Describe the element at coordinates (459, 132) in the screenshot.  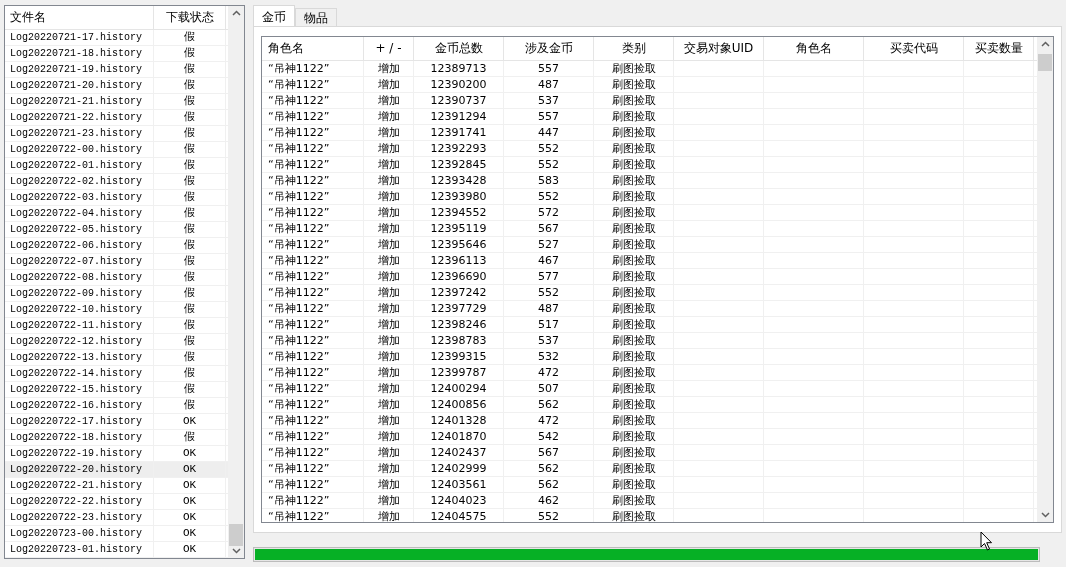
I see `table-cell: 12391741` at that location.